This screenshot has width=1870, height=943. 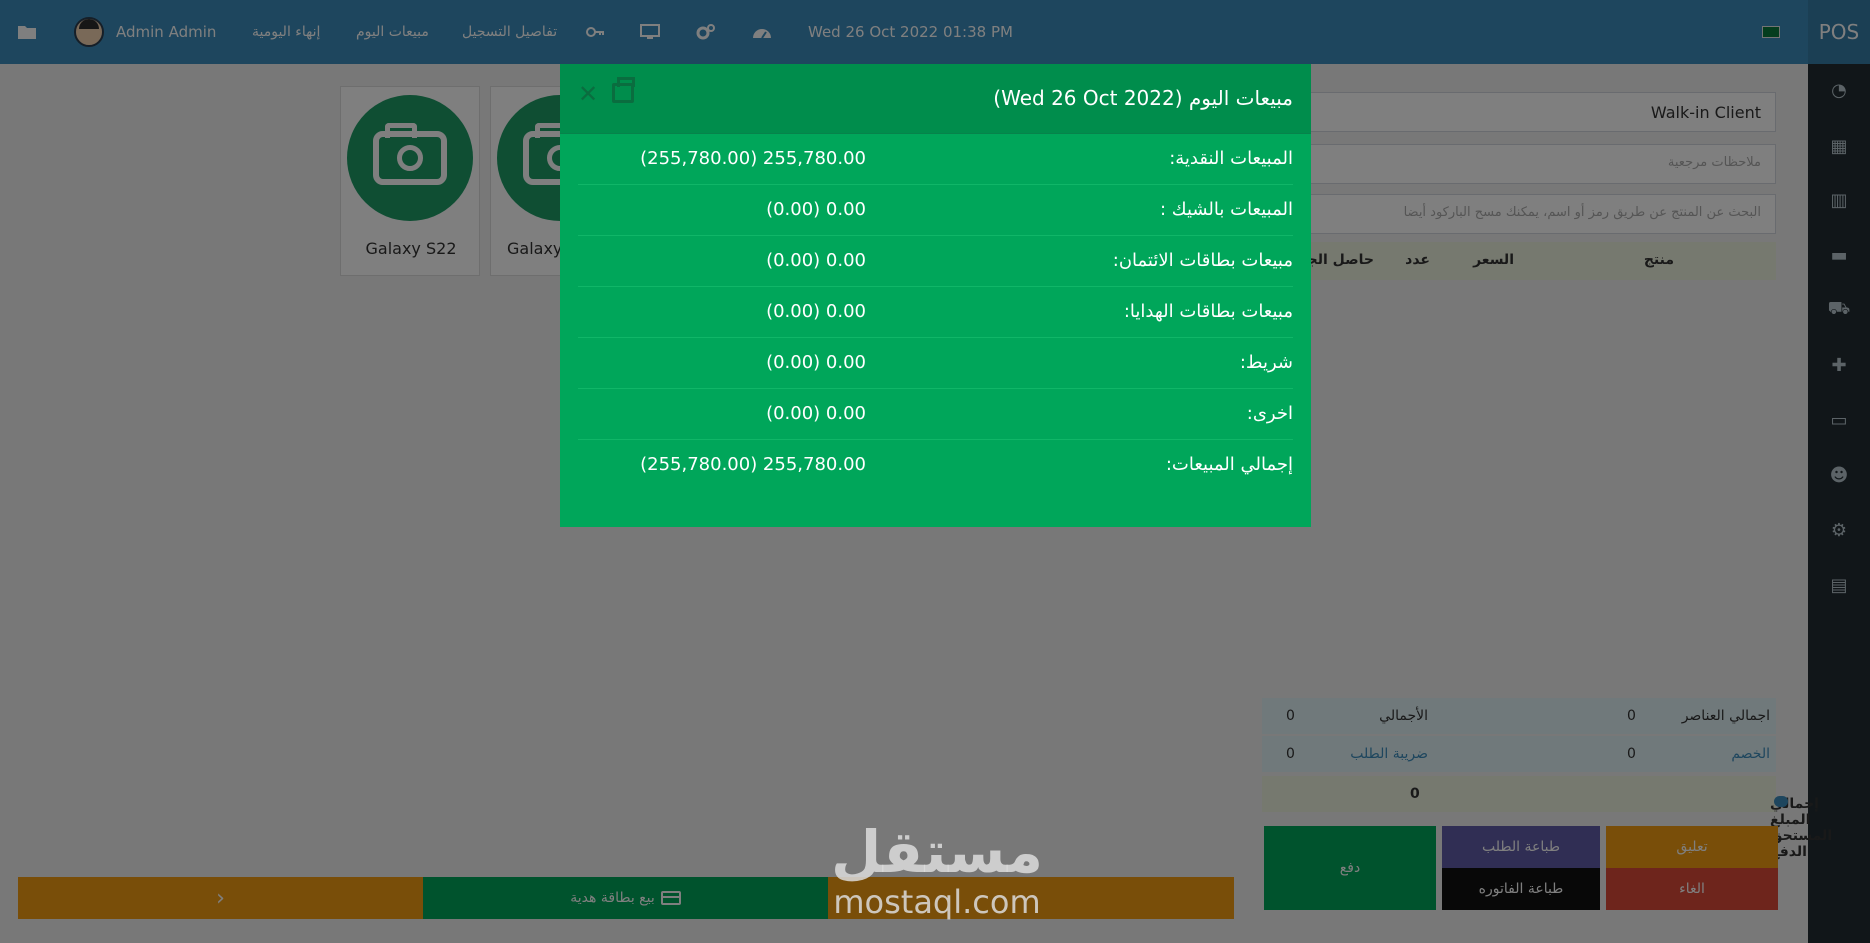 I want to click on sales-label: مبيعات بطاقات الائتمان:, so click(x=1202, y=260).